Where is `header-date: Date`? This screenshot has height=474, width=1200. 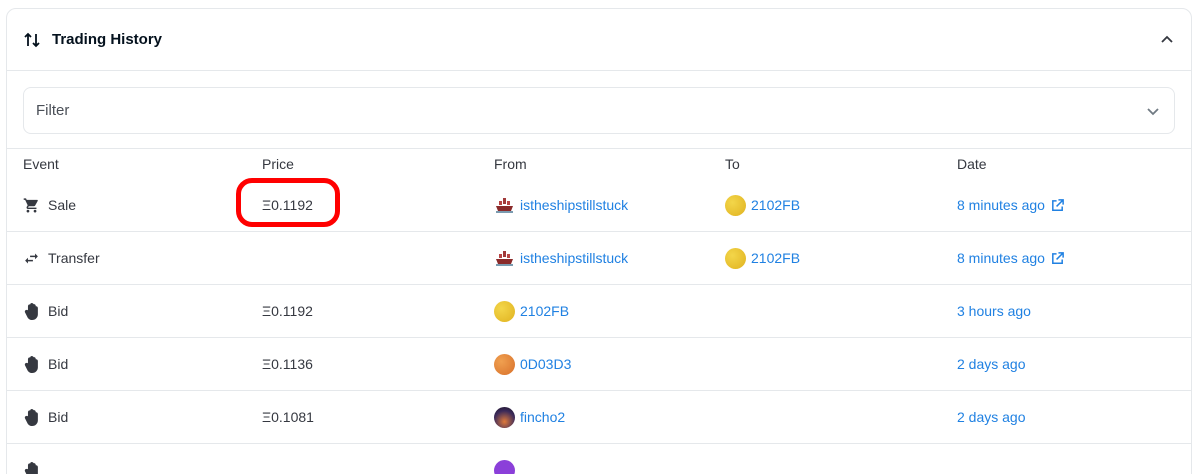 header-date: Date is located at coordinates (972, 164).